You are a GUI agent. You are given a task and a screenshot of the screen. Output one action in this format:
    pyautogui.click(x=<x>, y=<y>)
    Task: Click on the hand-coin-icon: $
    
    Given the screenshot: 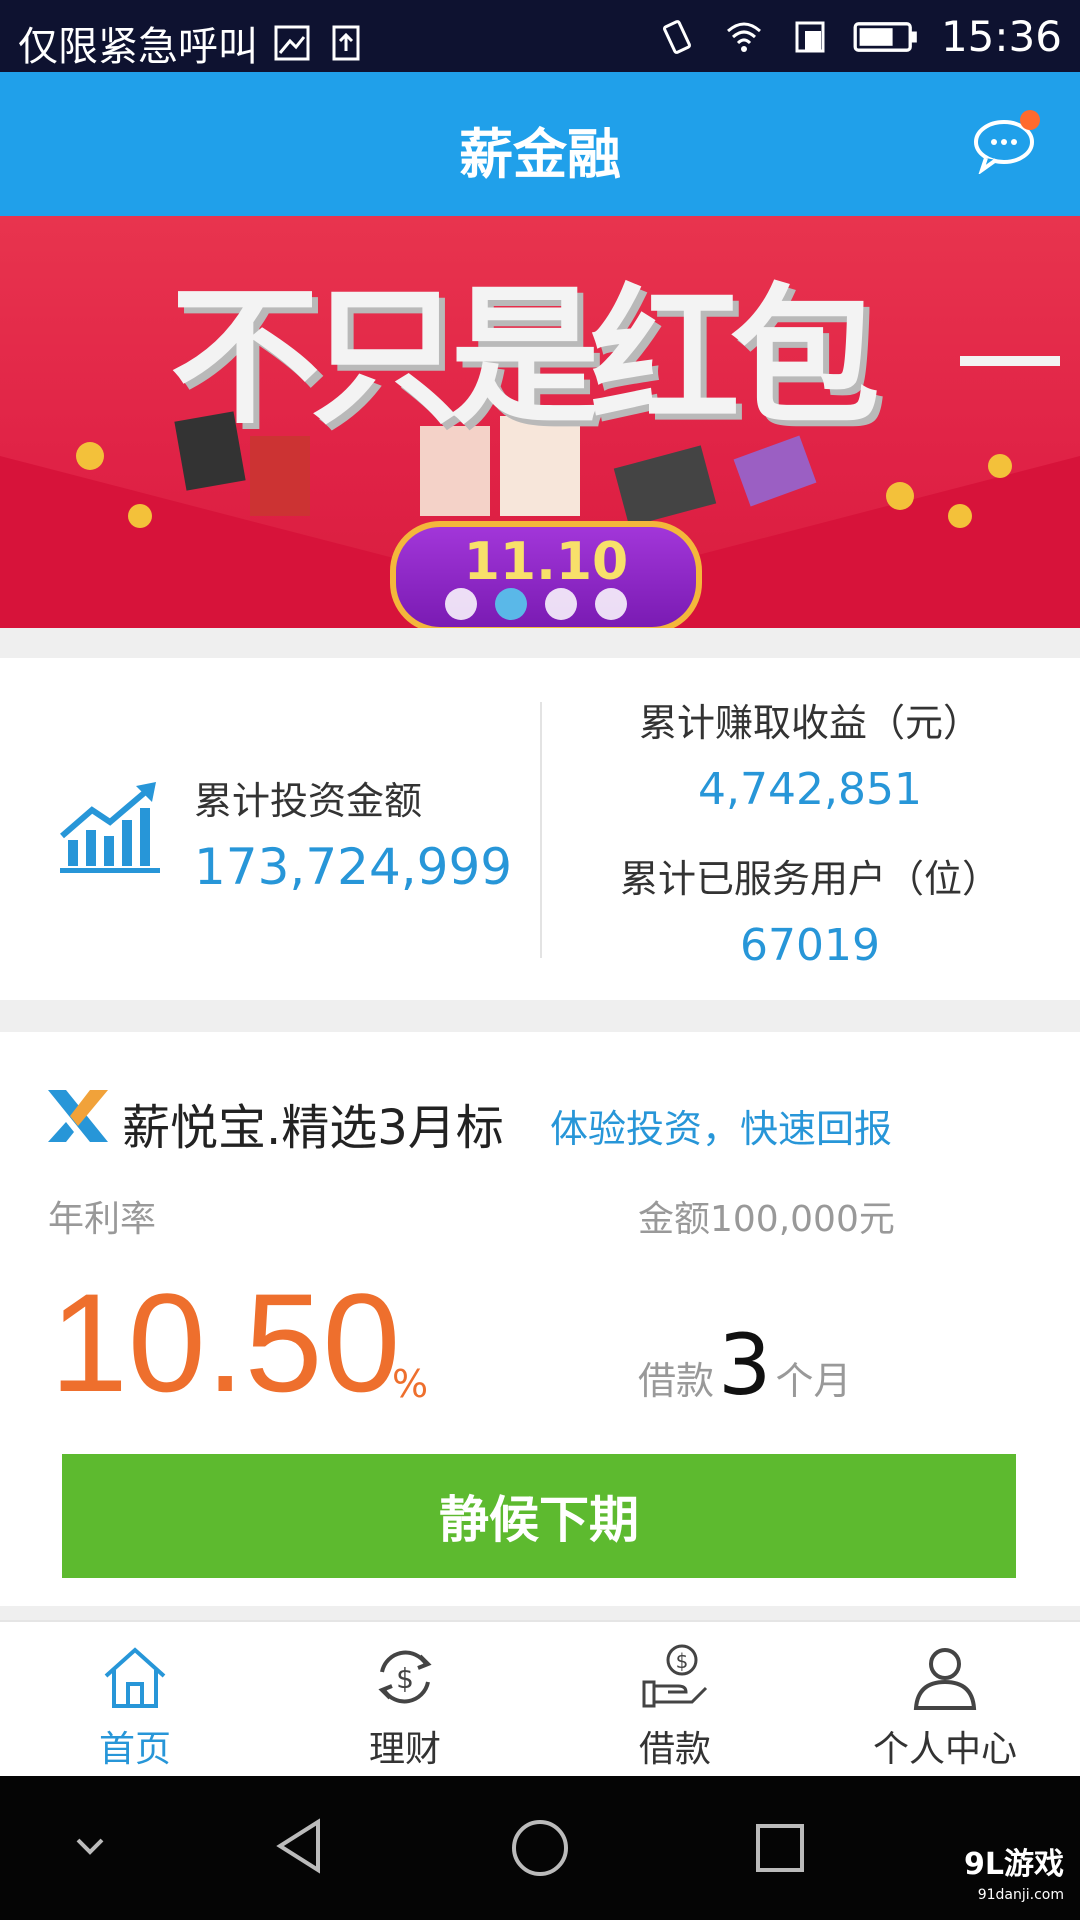 What is the action you would take?
    pyautogui.click(x=675, y=1676)
    